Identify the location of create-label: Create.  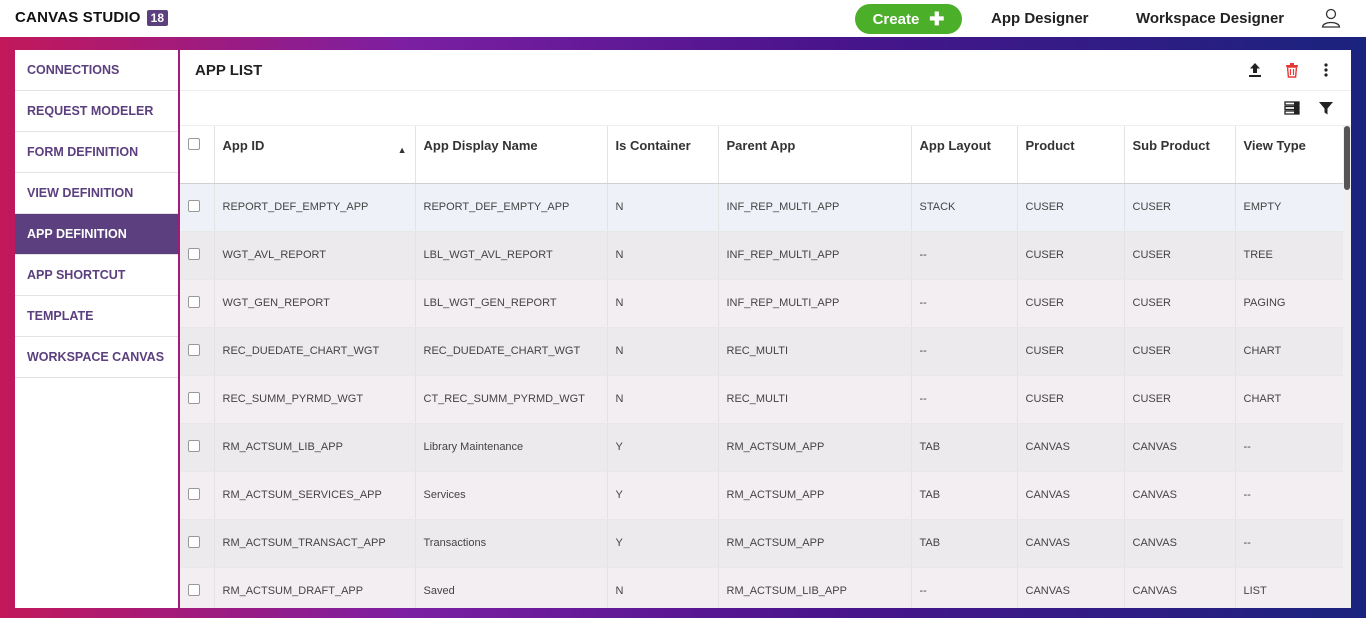
(896, 19).